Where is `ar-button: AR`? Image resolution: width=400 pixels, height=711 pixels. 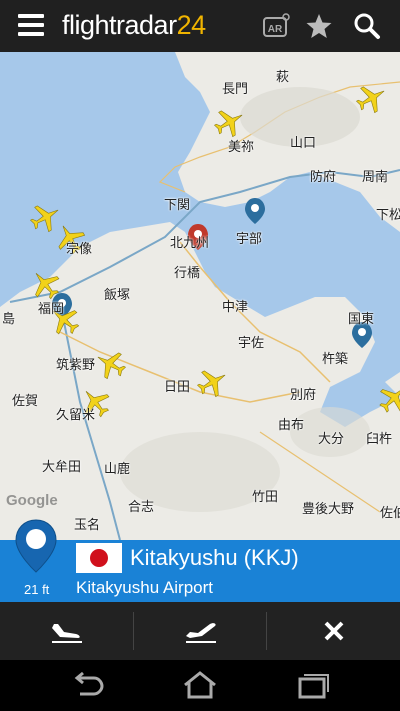 ar-button: AR is located at coordinates (277, 26).